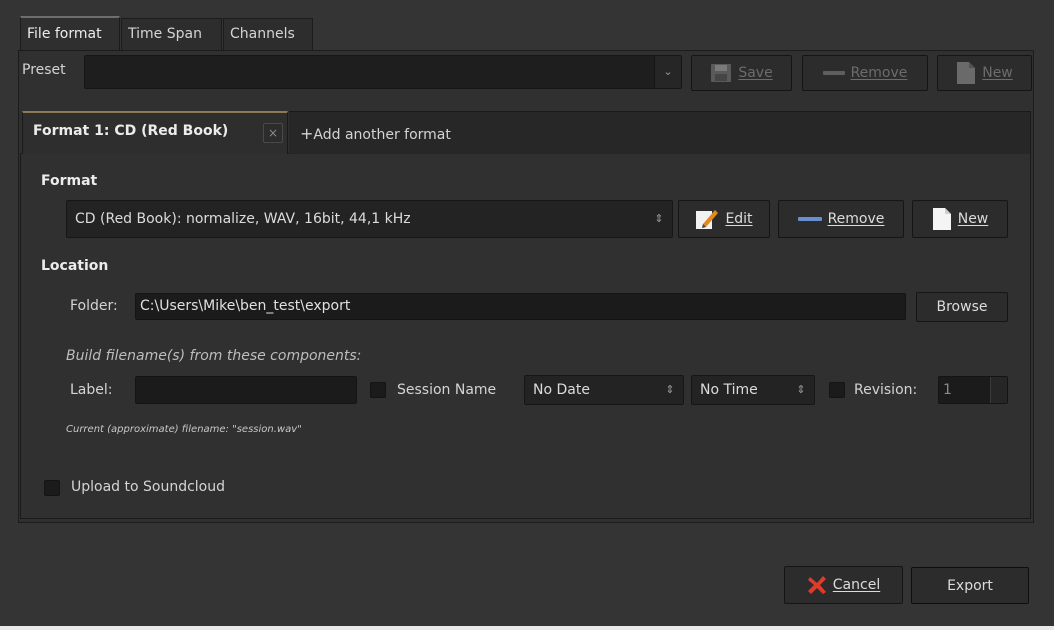  What do you see at coordinates (75, 266) in the screenshot?
I see `location-heading: Location` at bounding box center [75, 266].